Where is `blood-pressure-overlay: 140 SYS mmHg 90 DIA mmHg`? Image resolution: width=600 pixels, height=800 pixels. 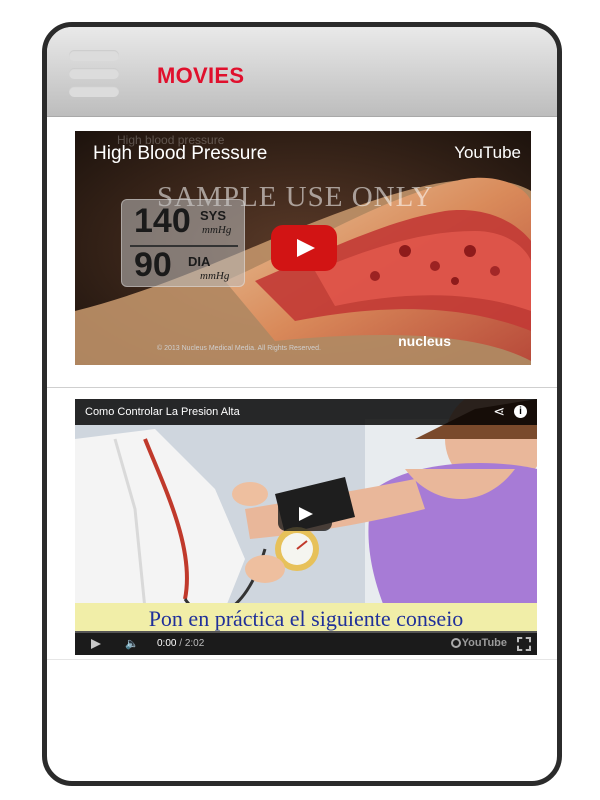
blood-pressure-overlay: 140 SYS mmHg 90 DIA mmHg is located at coordinates (183, 243).